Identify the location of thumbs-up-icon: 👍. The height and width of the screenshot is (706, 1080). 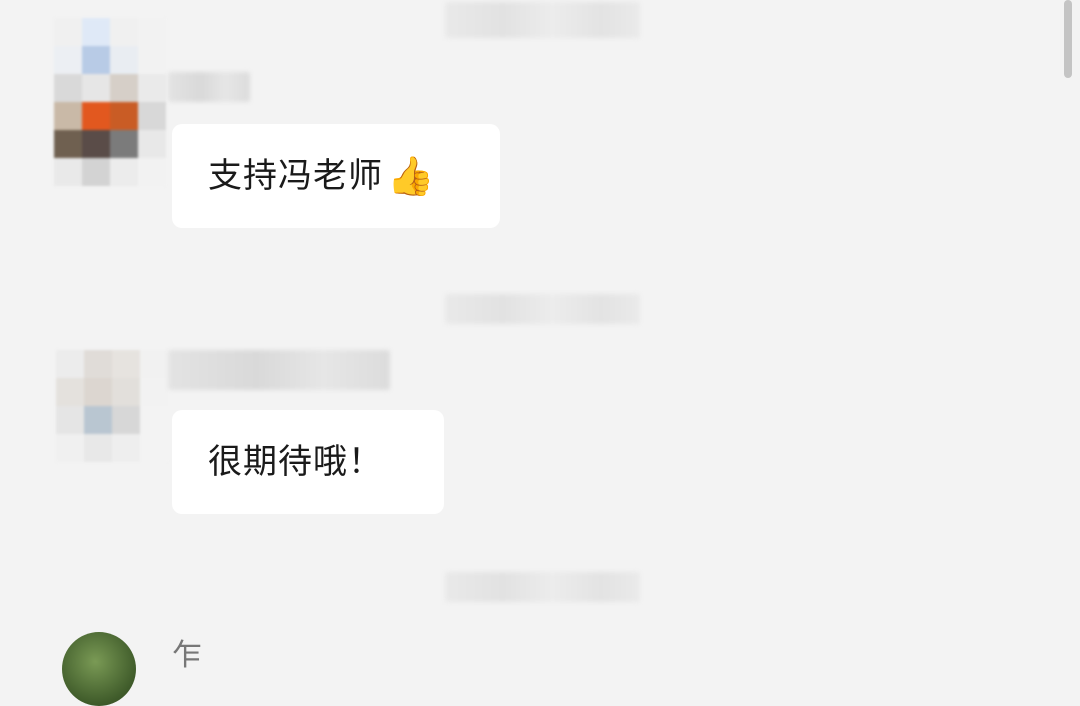
(411, 176).